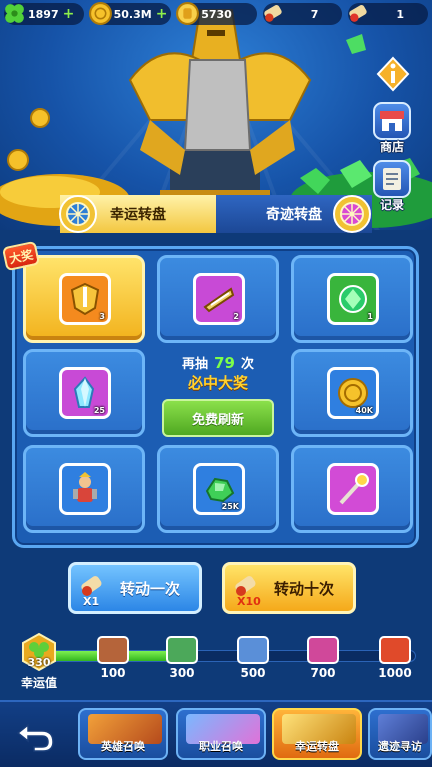  Describe the element at coordinates (370, 316) in the screenshot. I see `reward-qty: 1` at that location.